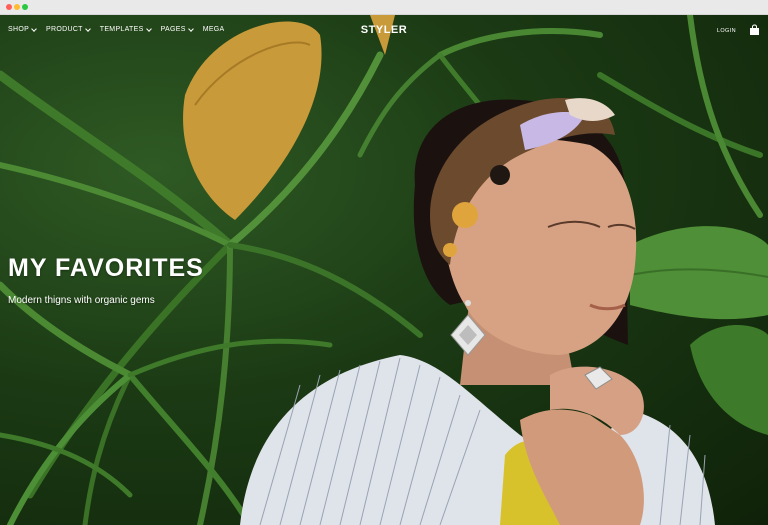 The width and height of the screenshot is (768, 525). What do you see at coordinates (726, 31) in the screenshot?
I see `login-link: LOGIN` at bounding box center [726, 31].